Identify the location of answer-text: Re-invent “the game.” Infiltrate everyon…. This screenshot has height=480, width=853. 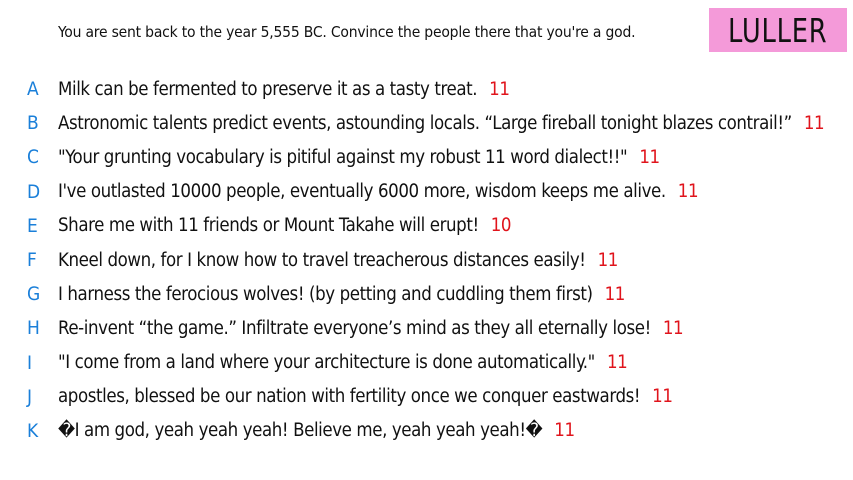
(354, 328).